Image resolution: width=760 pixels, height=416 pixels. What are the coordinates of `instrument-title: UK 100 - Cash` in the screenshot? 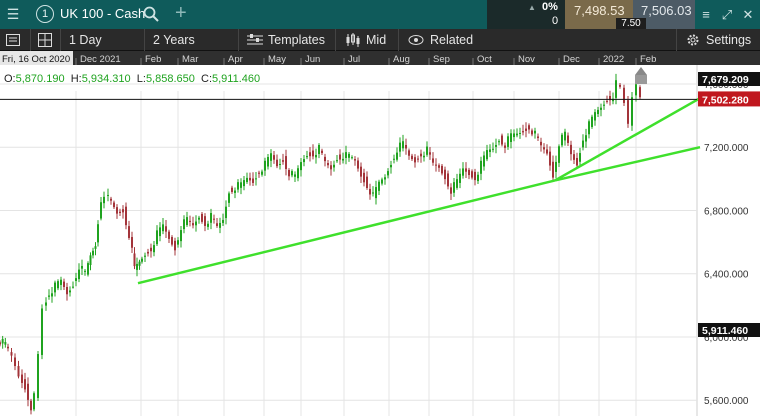 It's located at (102, 13).